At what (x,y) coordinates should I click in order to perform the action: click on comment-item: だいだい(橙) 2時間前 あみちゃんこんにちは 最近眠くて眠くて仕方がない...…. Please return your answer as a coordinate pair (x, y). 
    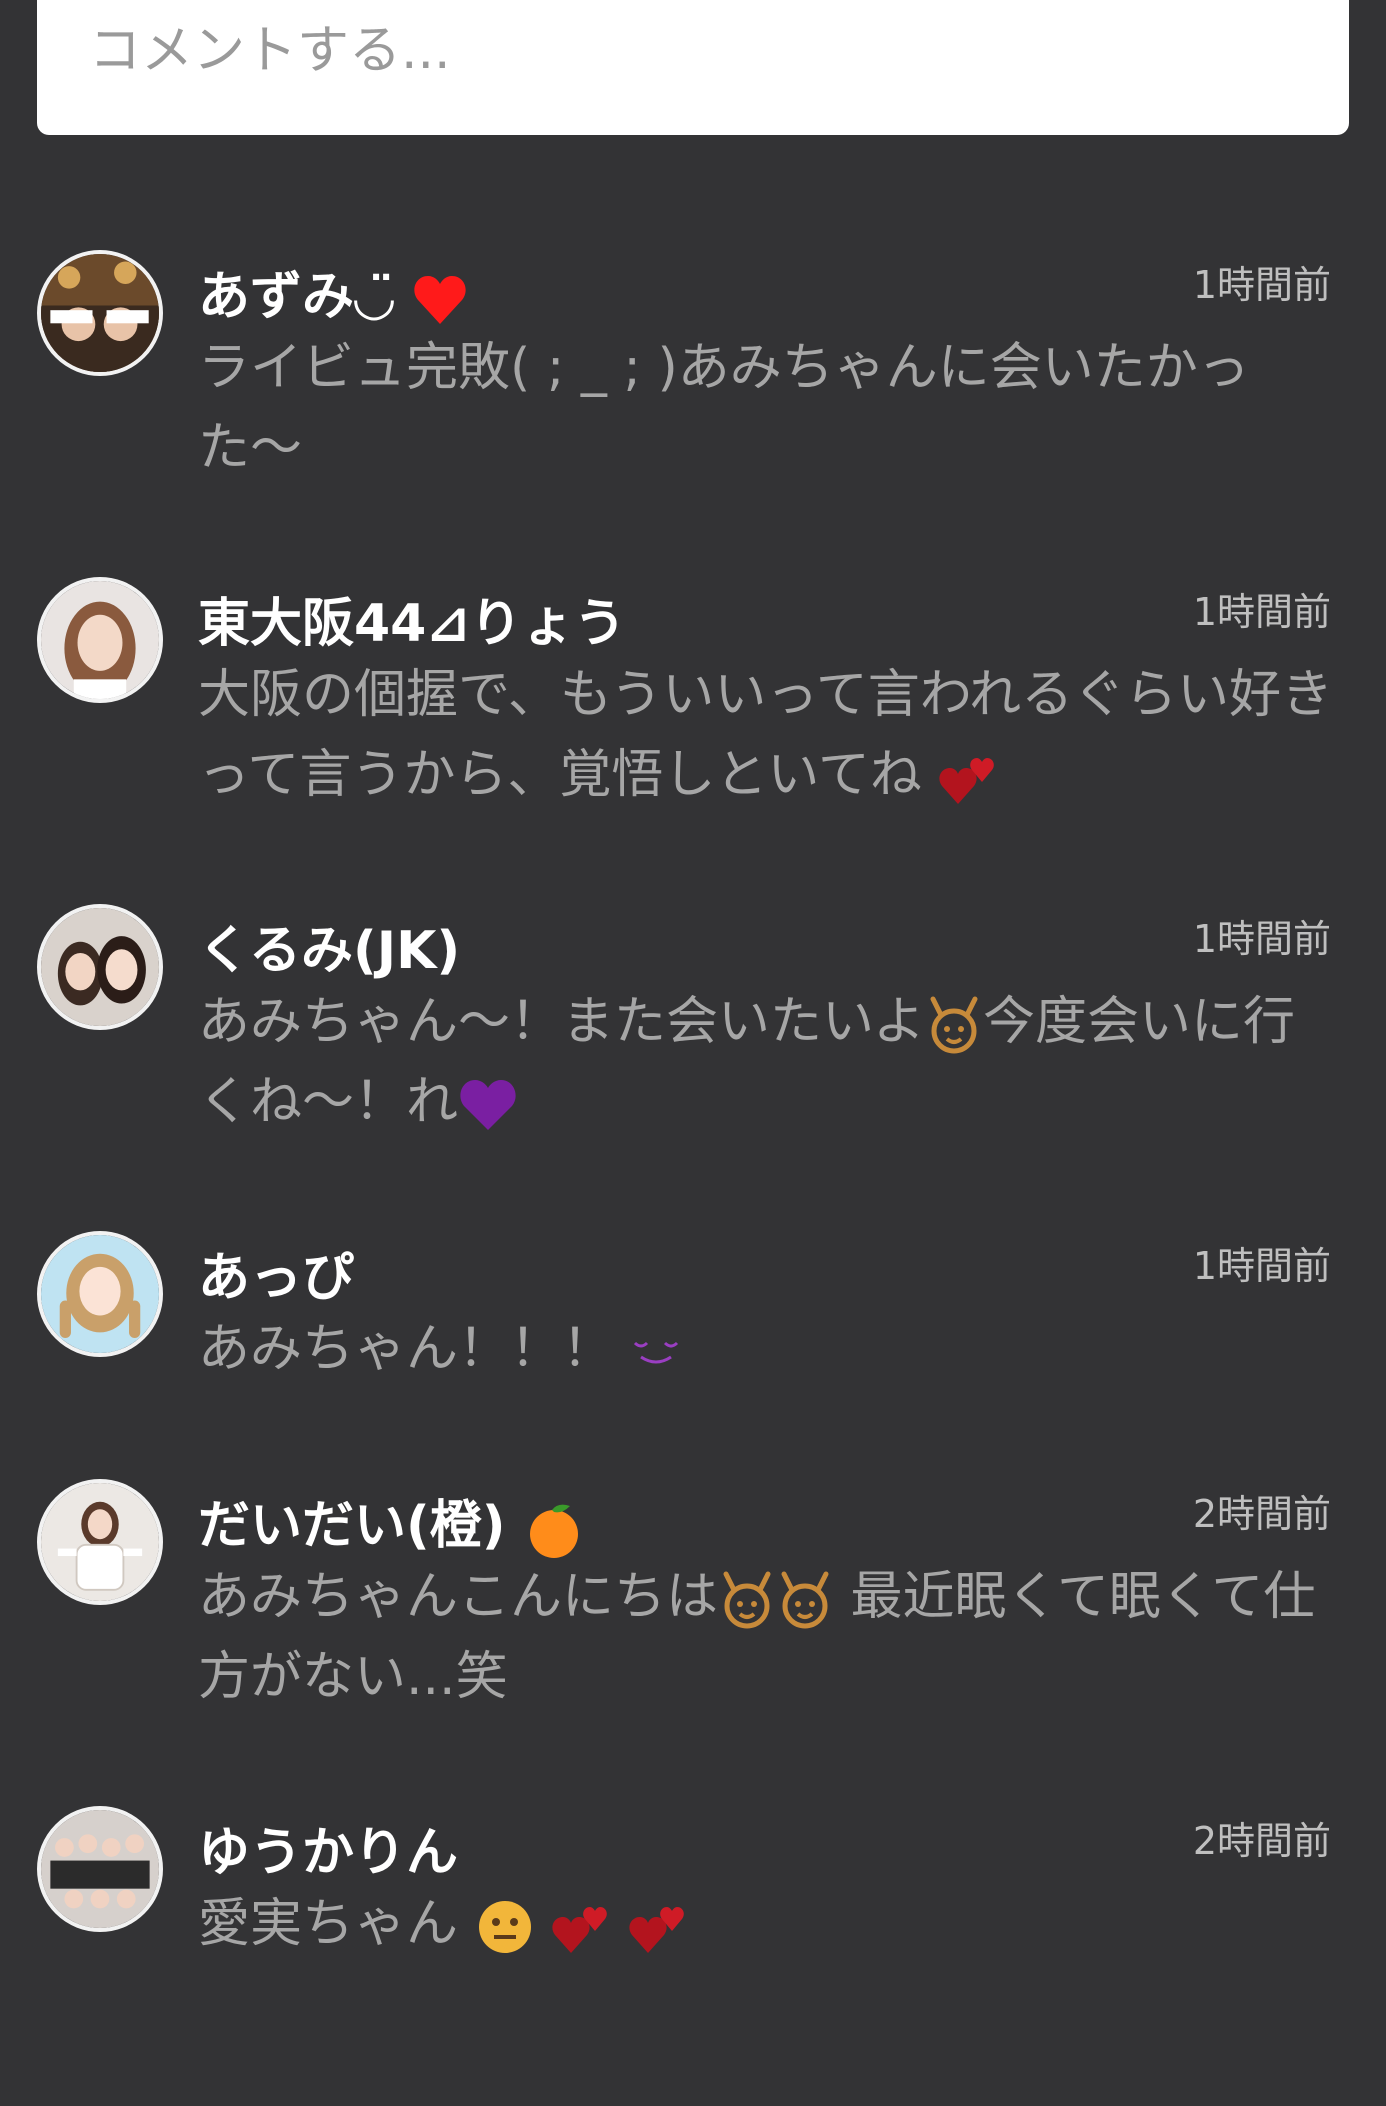
    Looking at the image, I should click on (693, 1629).